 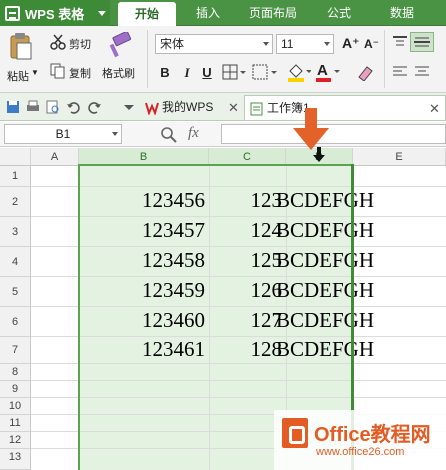 What do you see at coordinates (422, 42) in the screenshot?
I see `align-middle-icon` at bounding box center [422, 42].